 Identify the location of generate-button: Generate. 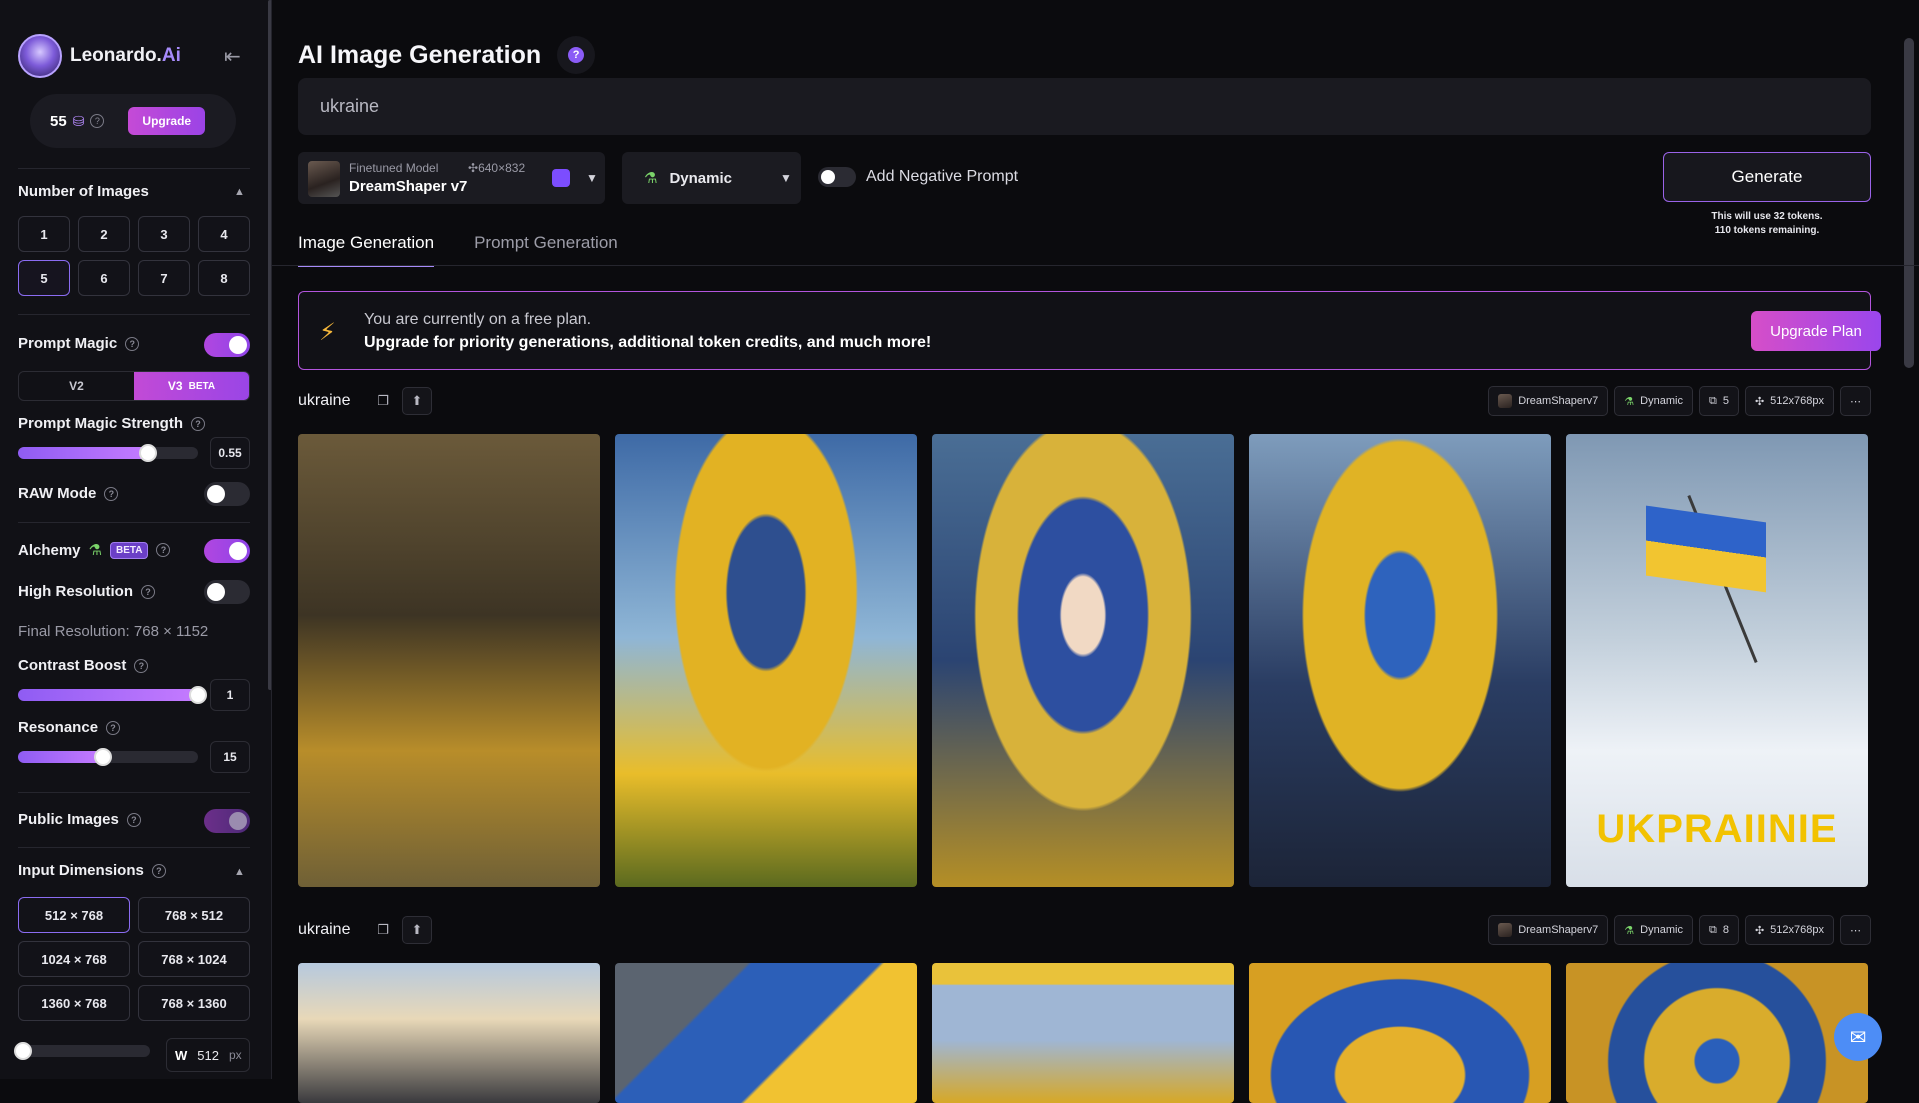
(1767, 177).